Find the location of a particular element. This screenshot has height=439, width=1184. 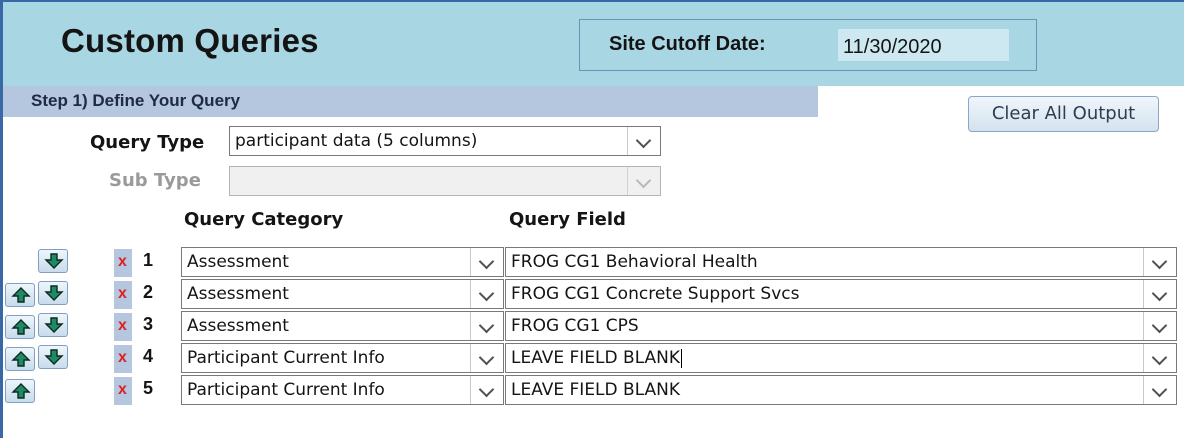

step-title: Step 1) Define Your Query is located at coordinates (136, 100).